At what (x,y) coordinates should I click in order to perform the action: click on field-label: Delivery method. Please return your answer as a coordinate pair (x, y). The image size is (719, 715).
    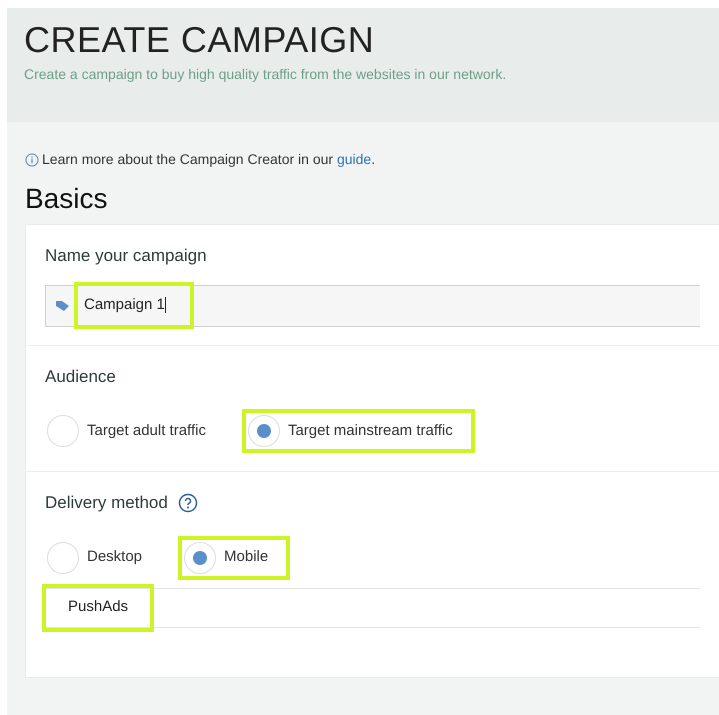
    Looking at the image, I should click on (106, 503).